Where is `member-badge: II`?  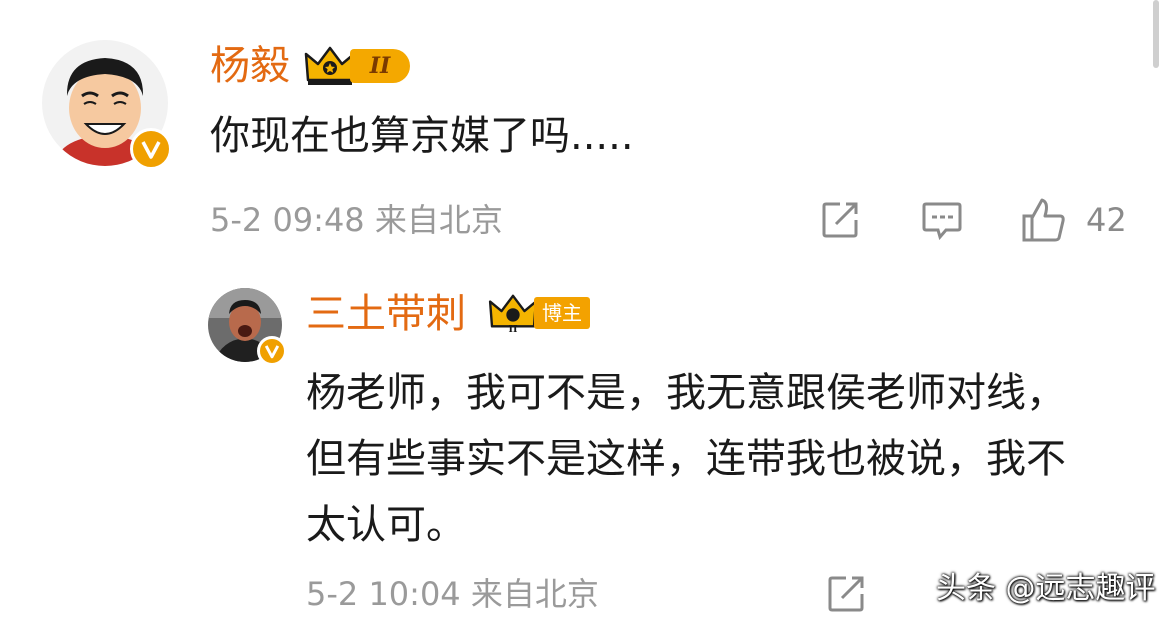
member-badge: II is located at coordinates (357, 66).